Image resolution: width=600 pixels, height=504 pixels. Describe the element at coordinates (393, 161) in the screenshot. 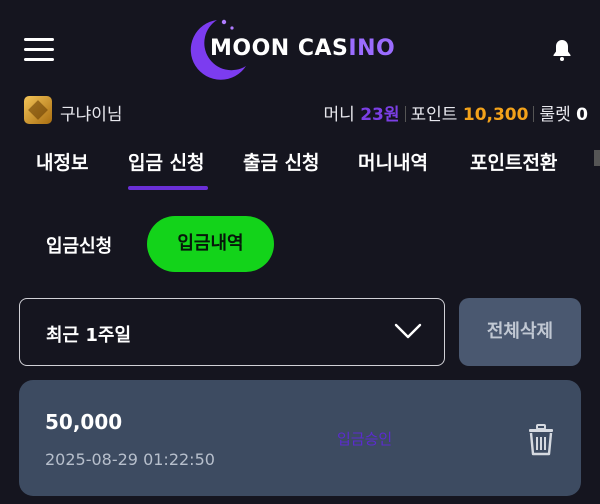

I see `tab-money-history: 머니내역` at that location.